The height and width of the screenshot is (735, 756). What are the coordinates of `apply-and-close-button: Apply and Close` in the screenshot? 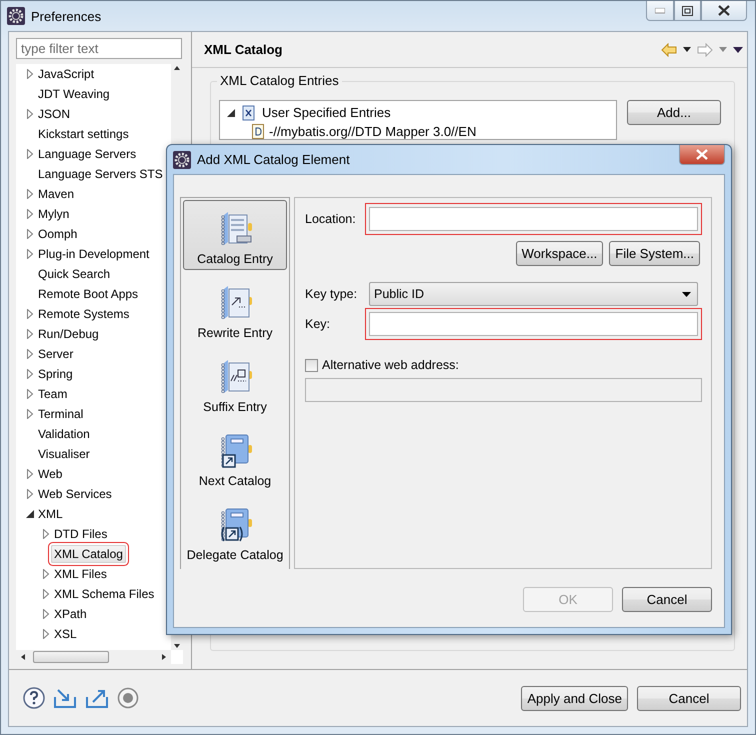 It's located at (574, 698).